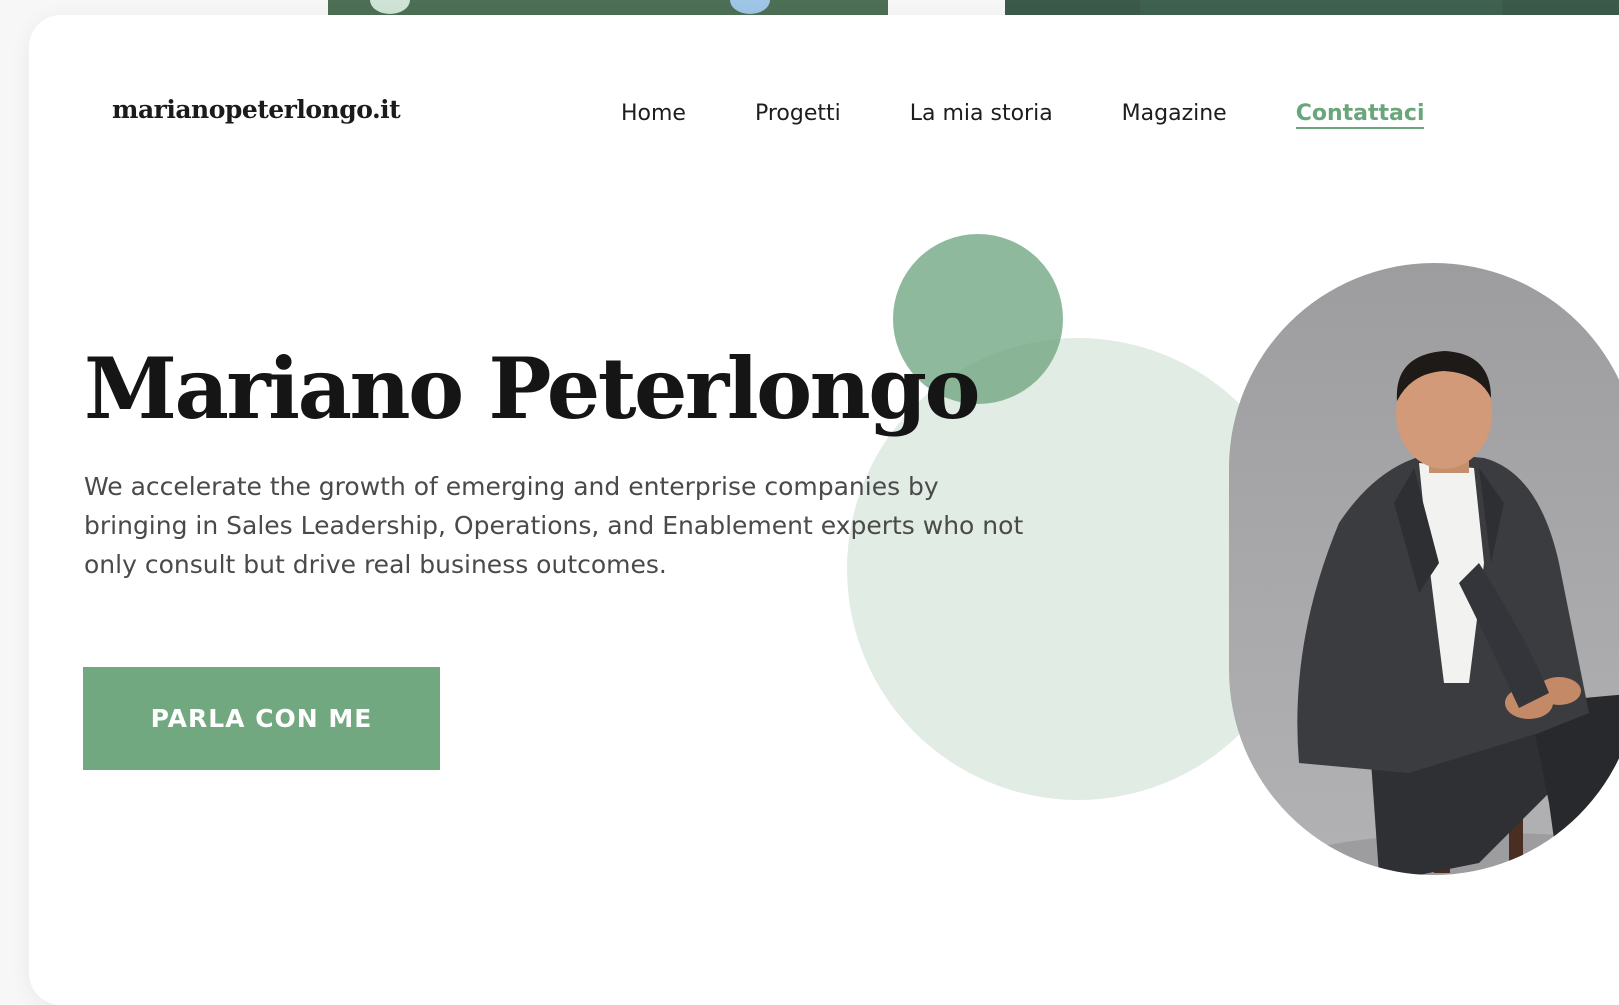 The image size is (1619, 1005). I want to click on parla-con-me-button: PARLA CON ME, so click(261, 718).